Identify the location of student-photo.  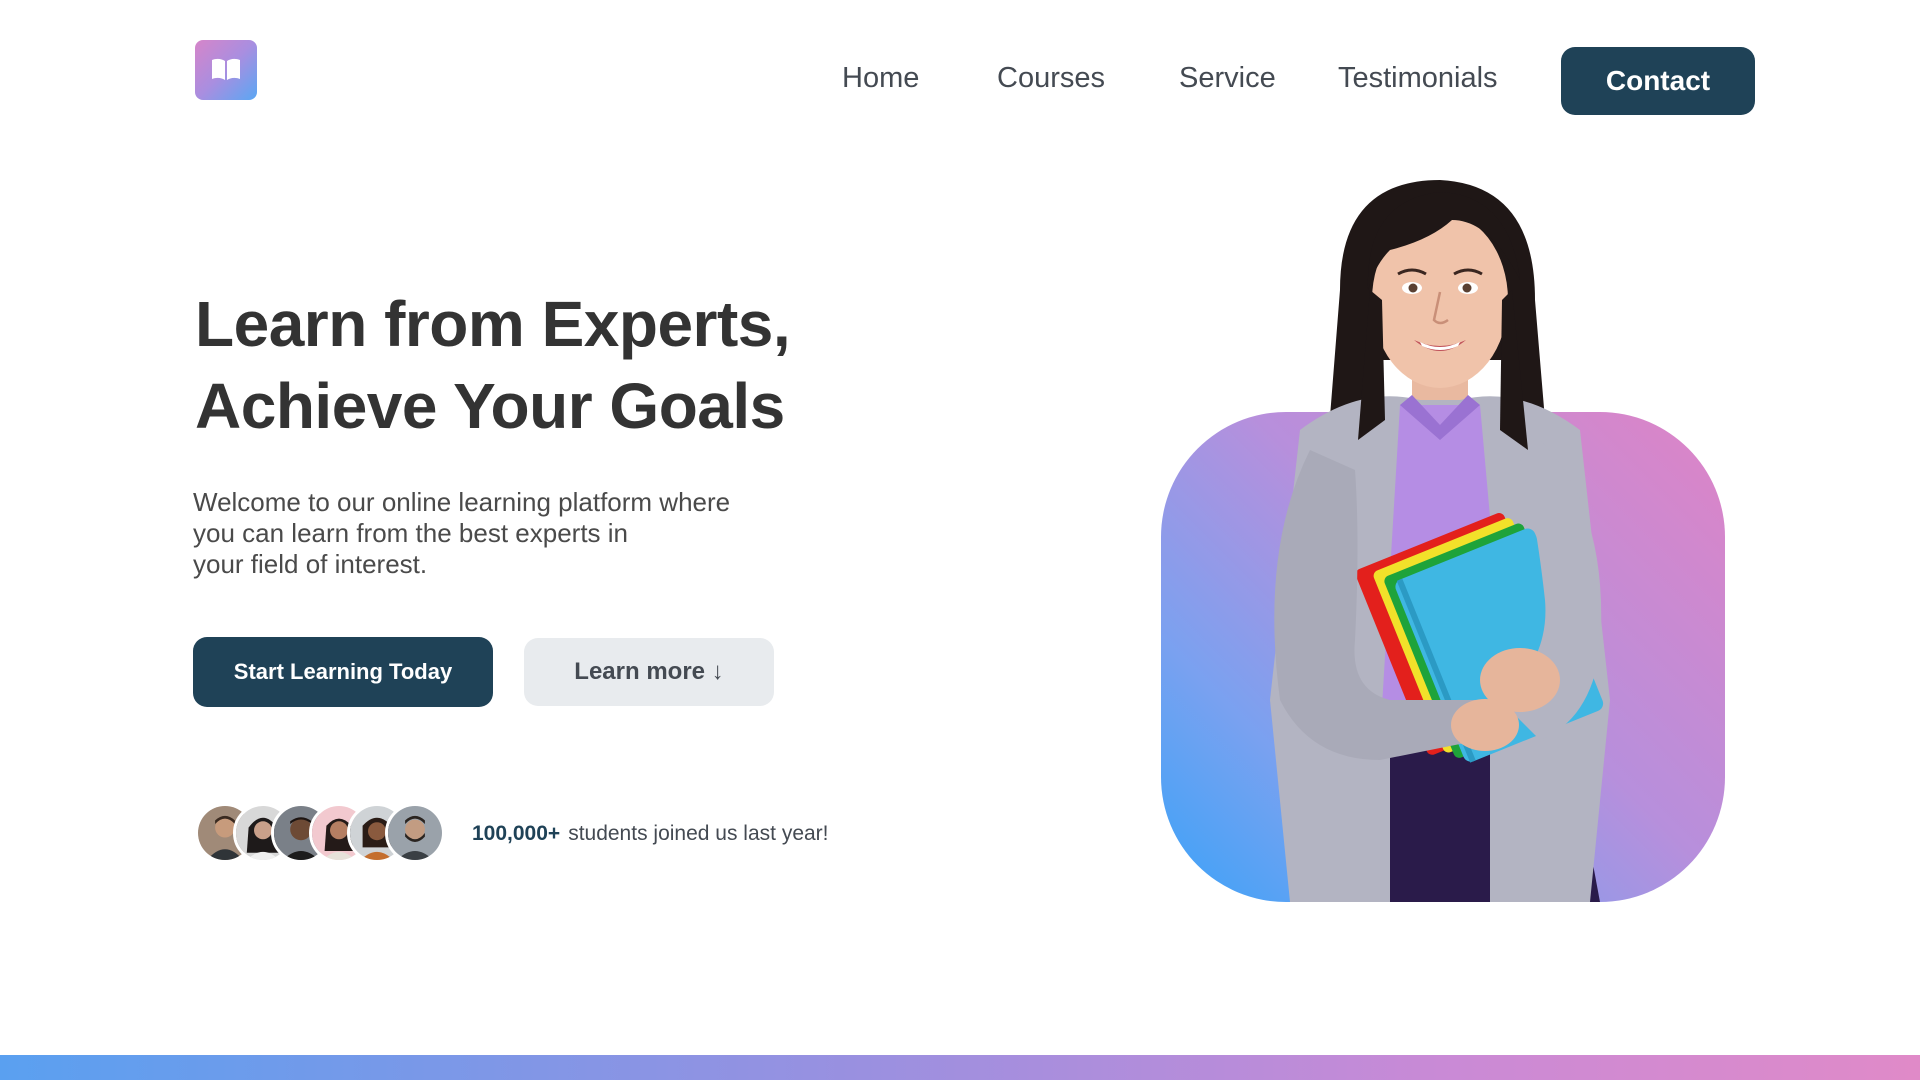
(1440, 541).